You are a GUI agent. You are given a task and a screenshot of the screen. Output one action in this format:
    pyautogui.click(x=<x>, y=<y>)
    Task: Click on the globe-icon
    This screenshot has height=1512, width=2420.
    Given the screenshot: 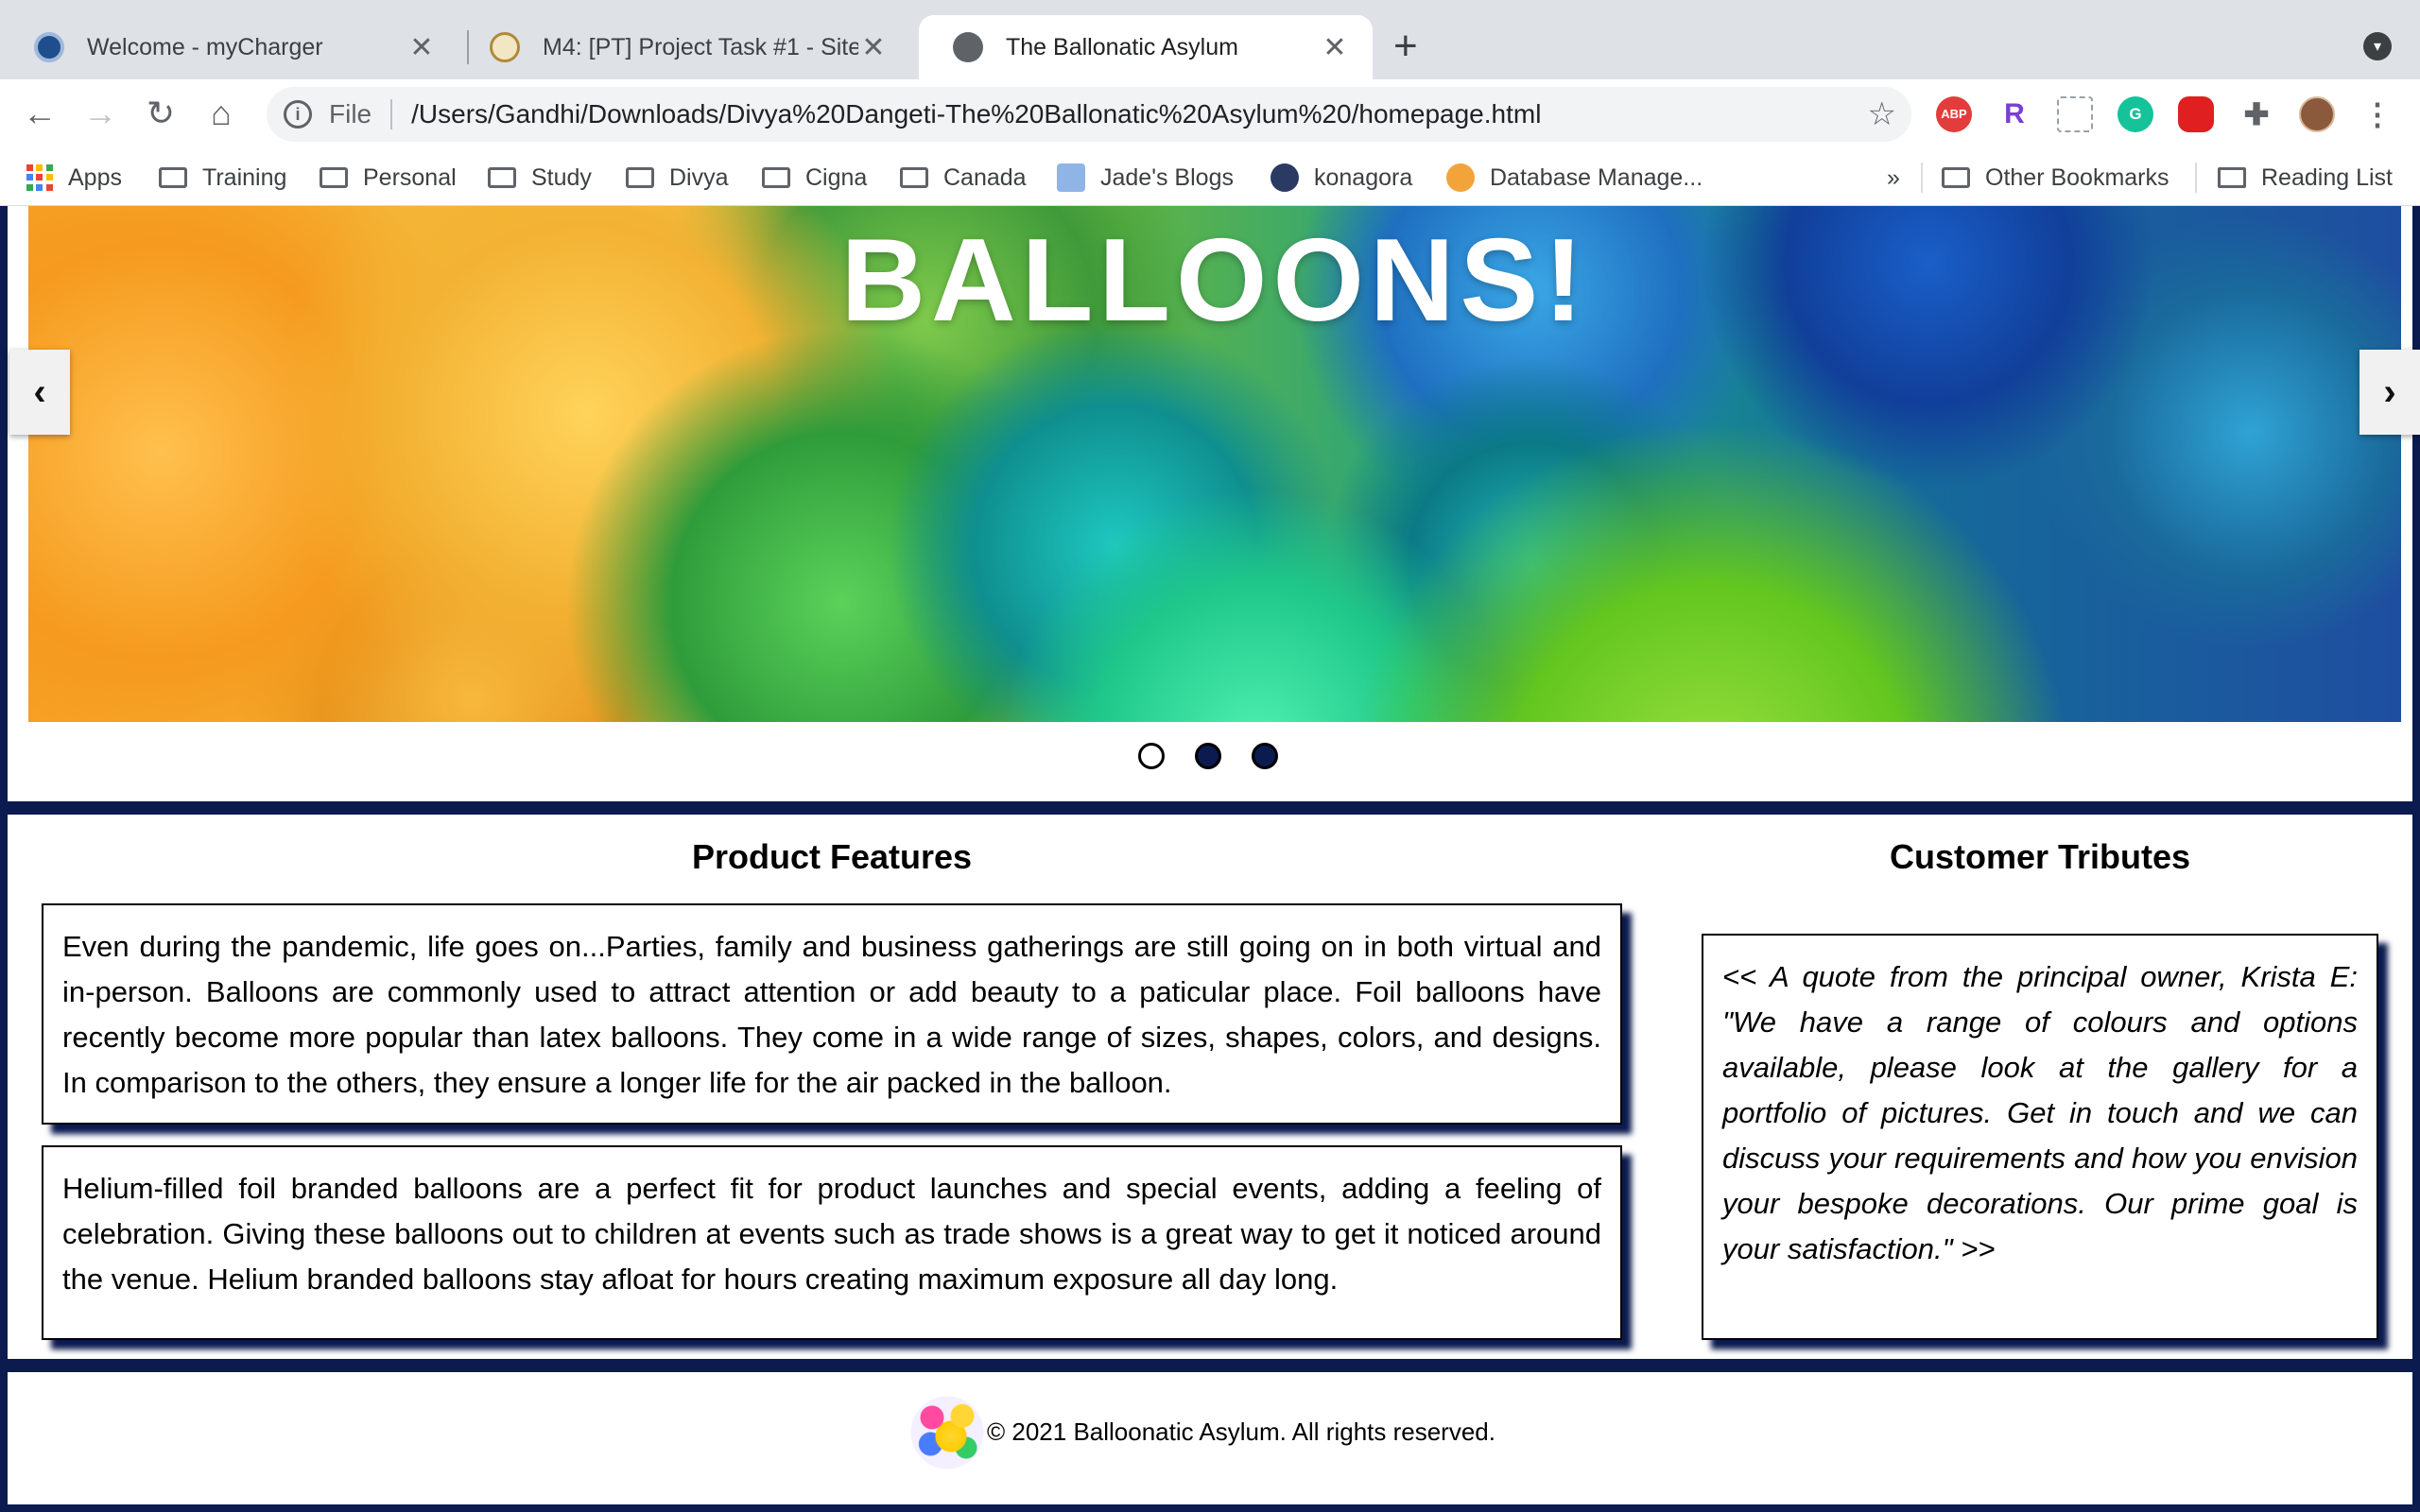 What is the action you would take?
    pyautogui.click(x=968, y=47)
    